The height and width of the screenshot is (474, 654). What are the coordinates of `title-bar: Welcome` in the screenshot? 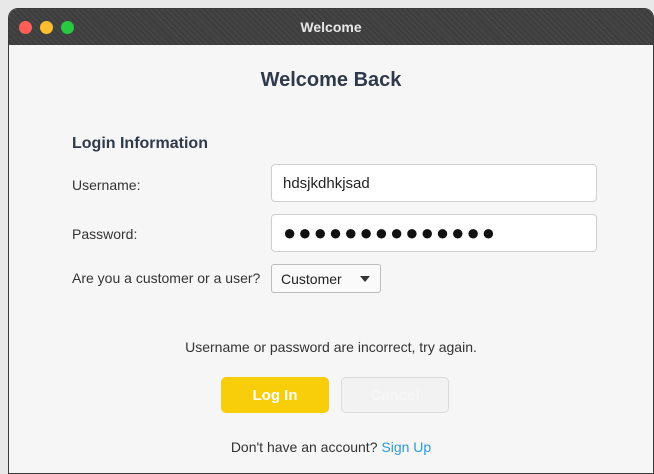 It's located at (331, 27).